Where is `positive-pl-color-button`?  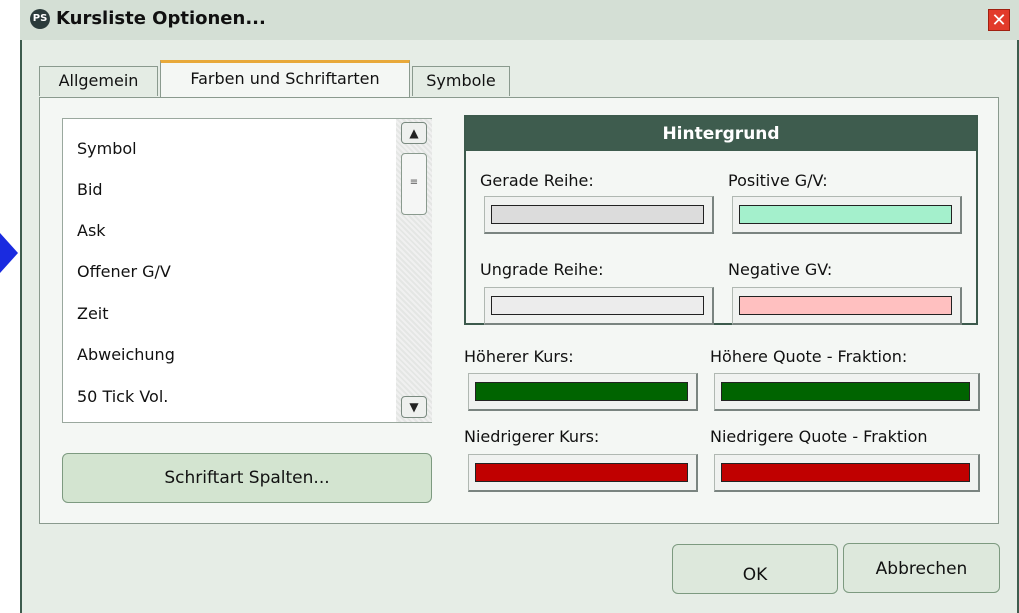 positive-pl-color-button is located at coordinates (847, 215).